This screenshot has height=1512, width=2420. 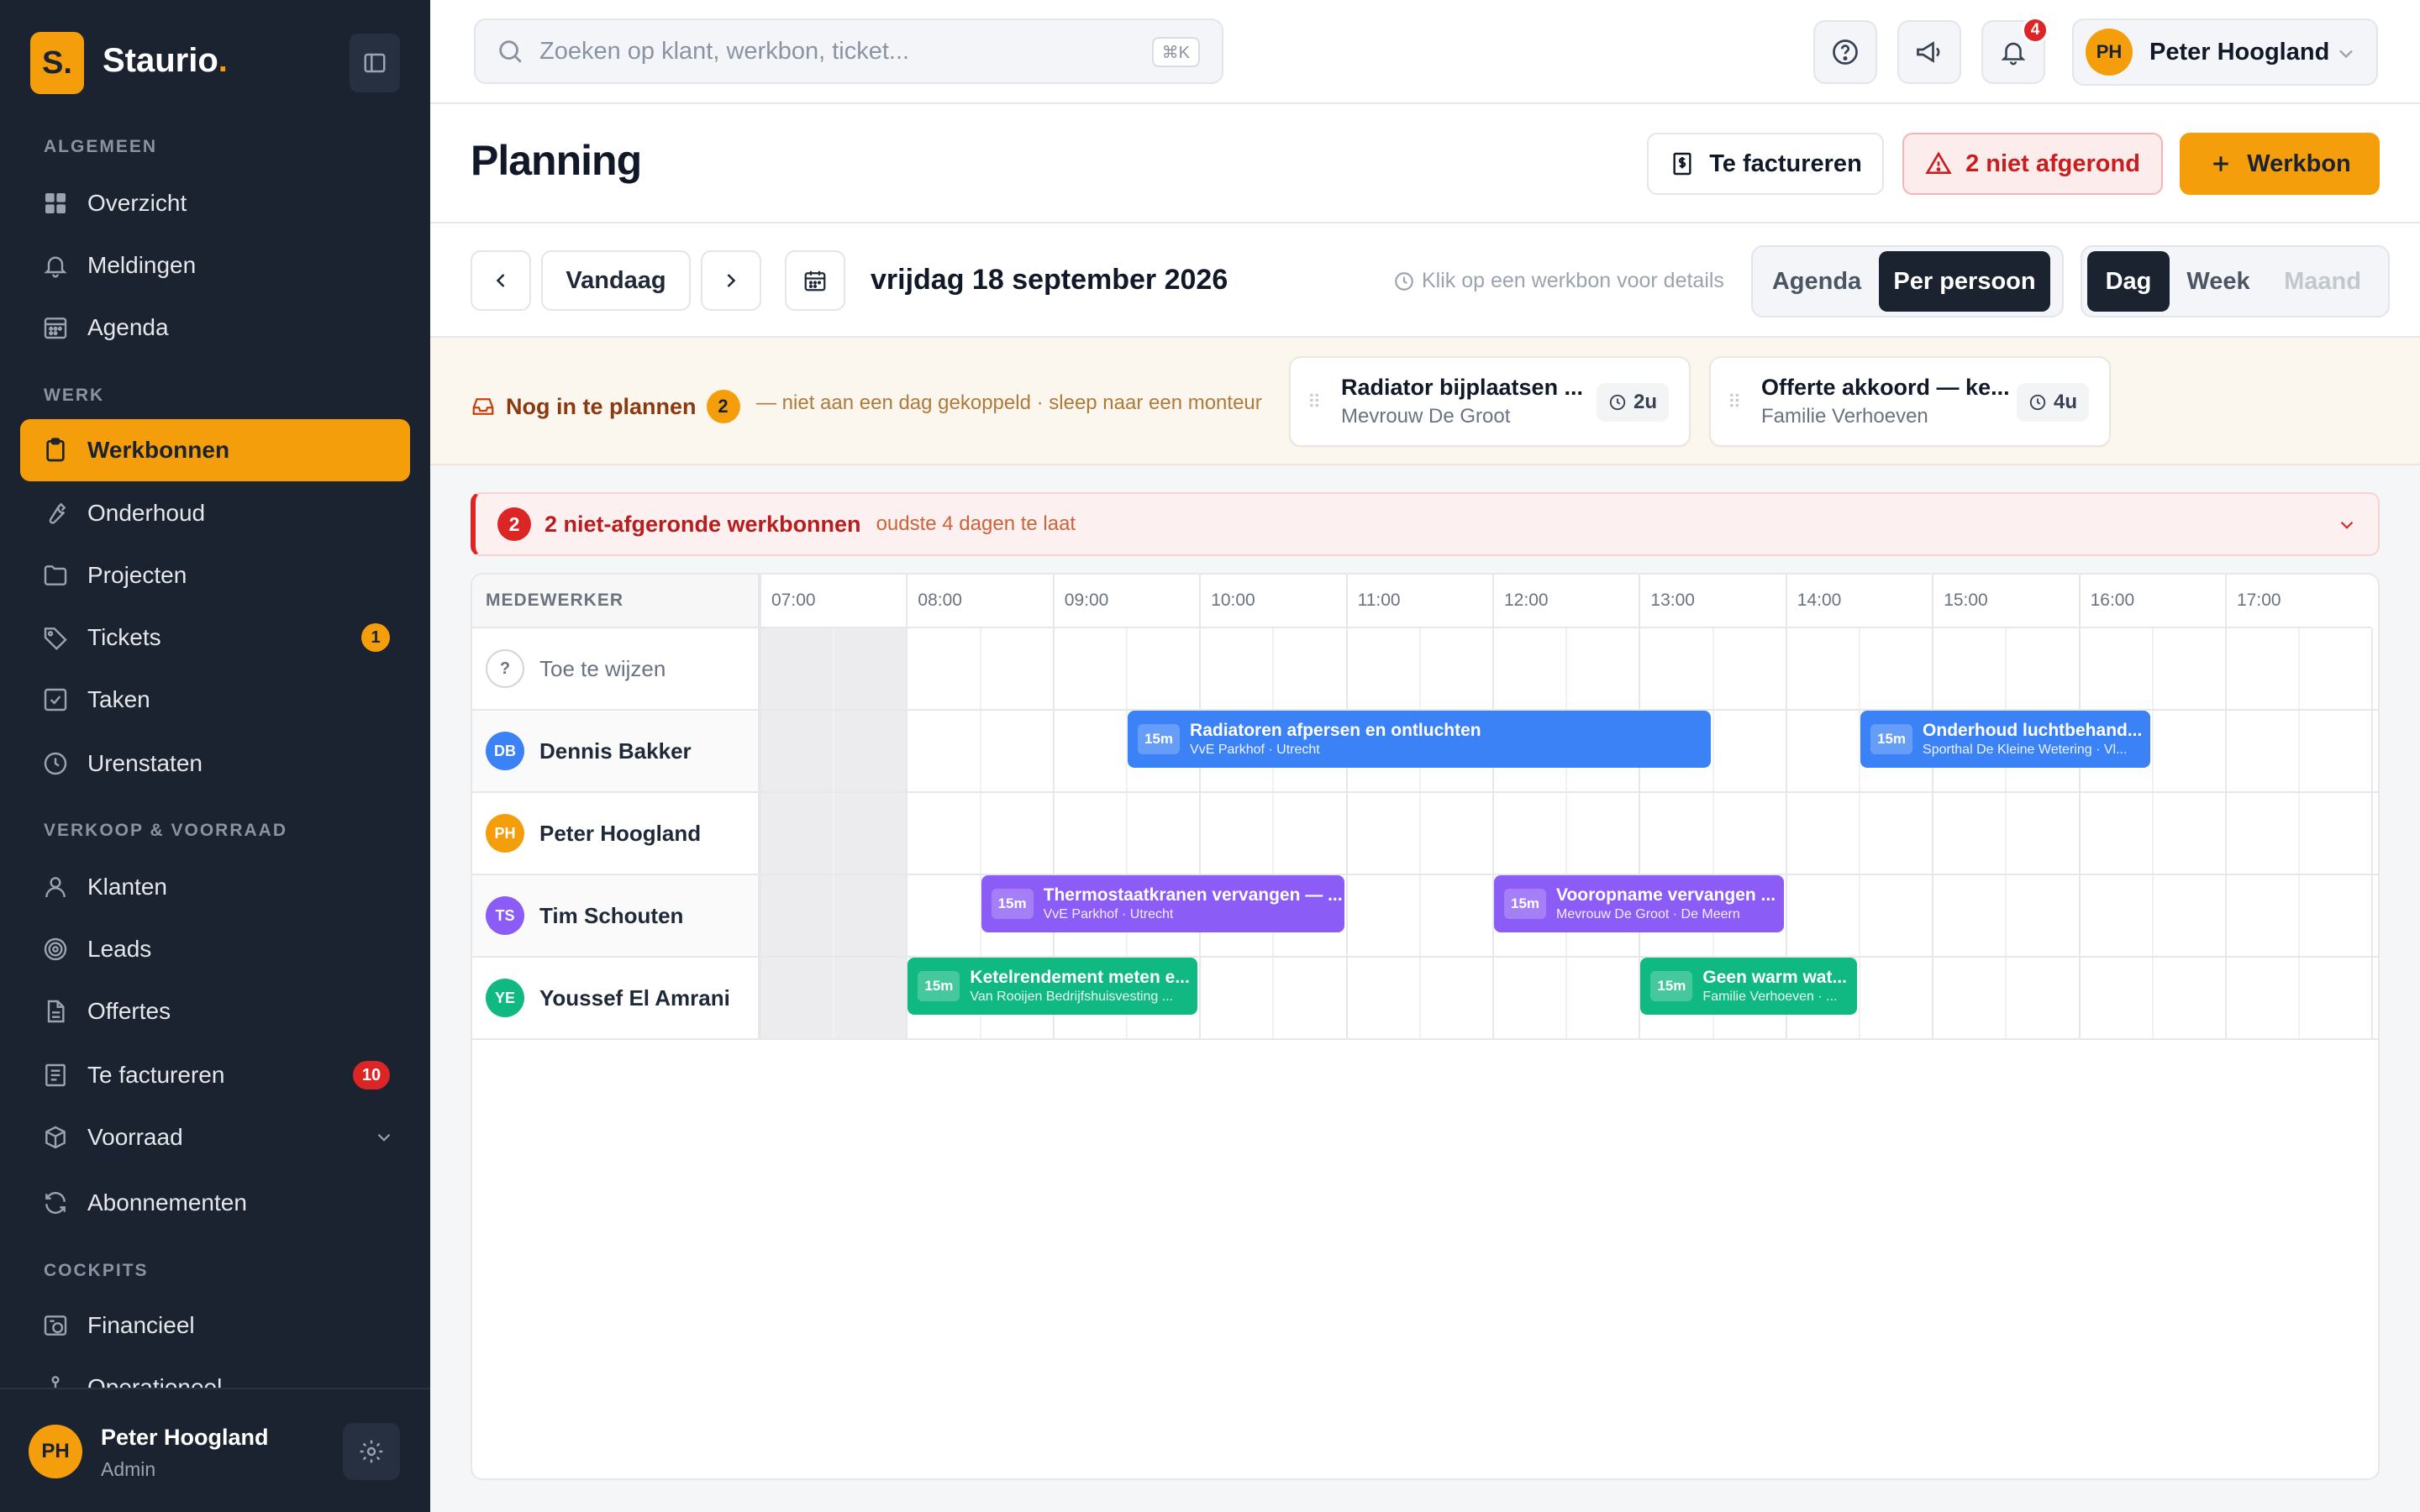 I want to click on sidebar-item-urenstaten: Urenstaten, so click(x=215, y=763).